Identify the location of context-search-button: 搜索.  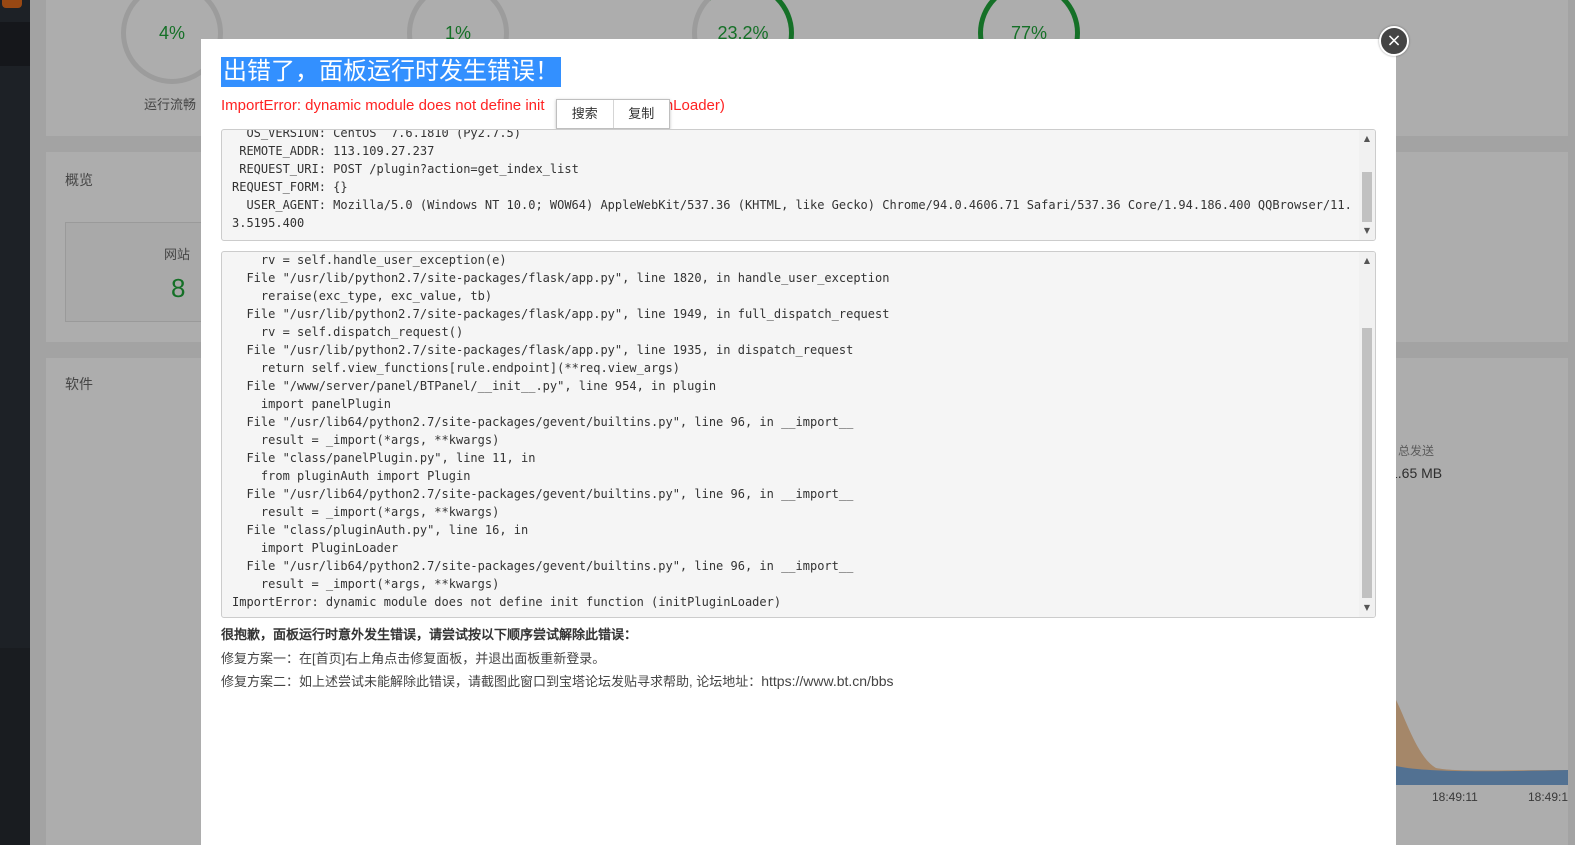
(585, 114).